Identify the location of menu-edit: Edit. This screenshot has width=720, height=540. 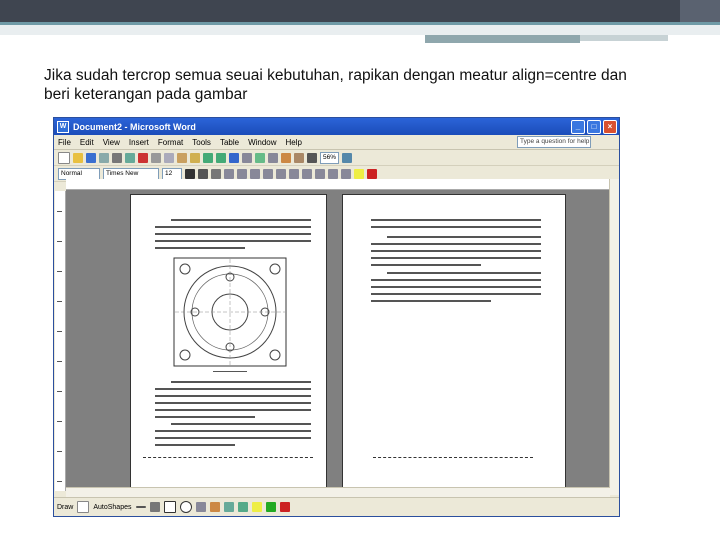
(87, 142).